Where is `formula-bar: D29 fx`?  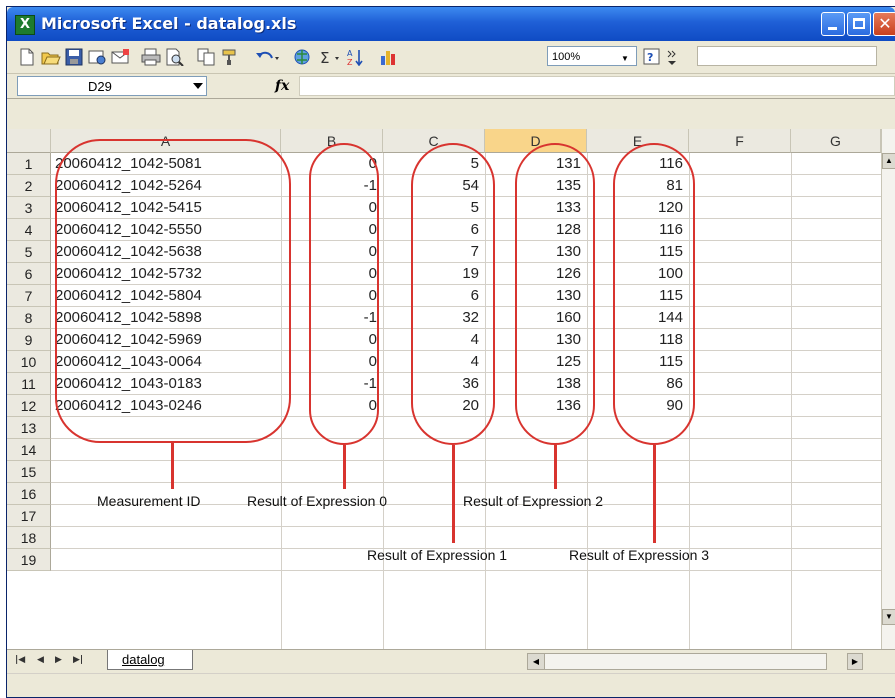 formula-bar: D29 fx is located at coordinates (451, 86).